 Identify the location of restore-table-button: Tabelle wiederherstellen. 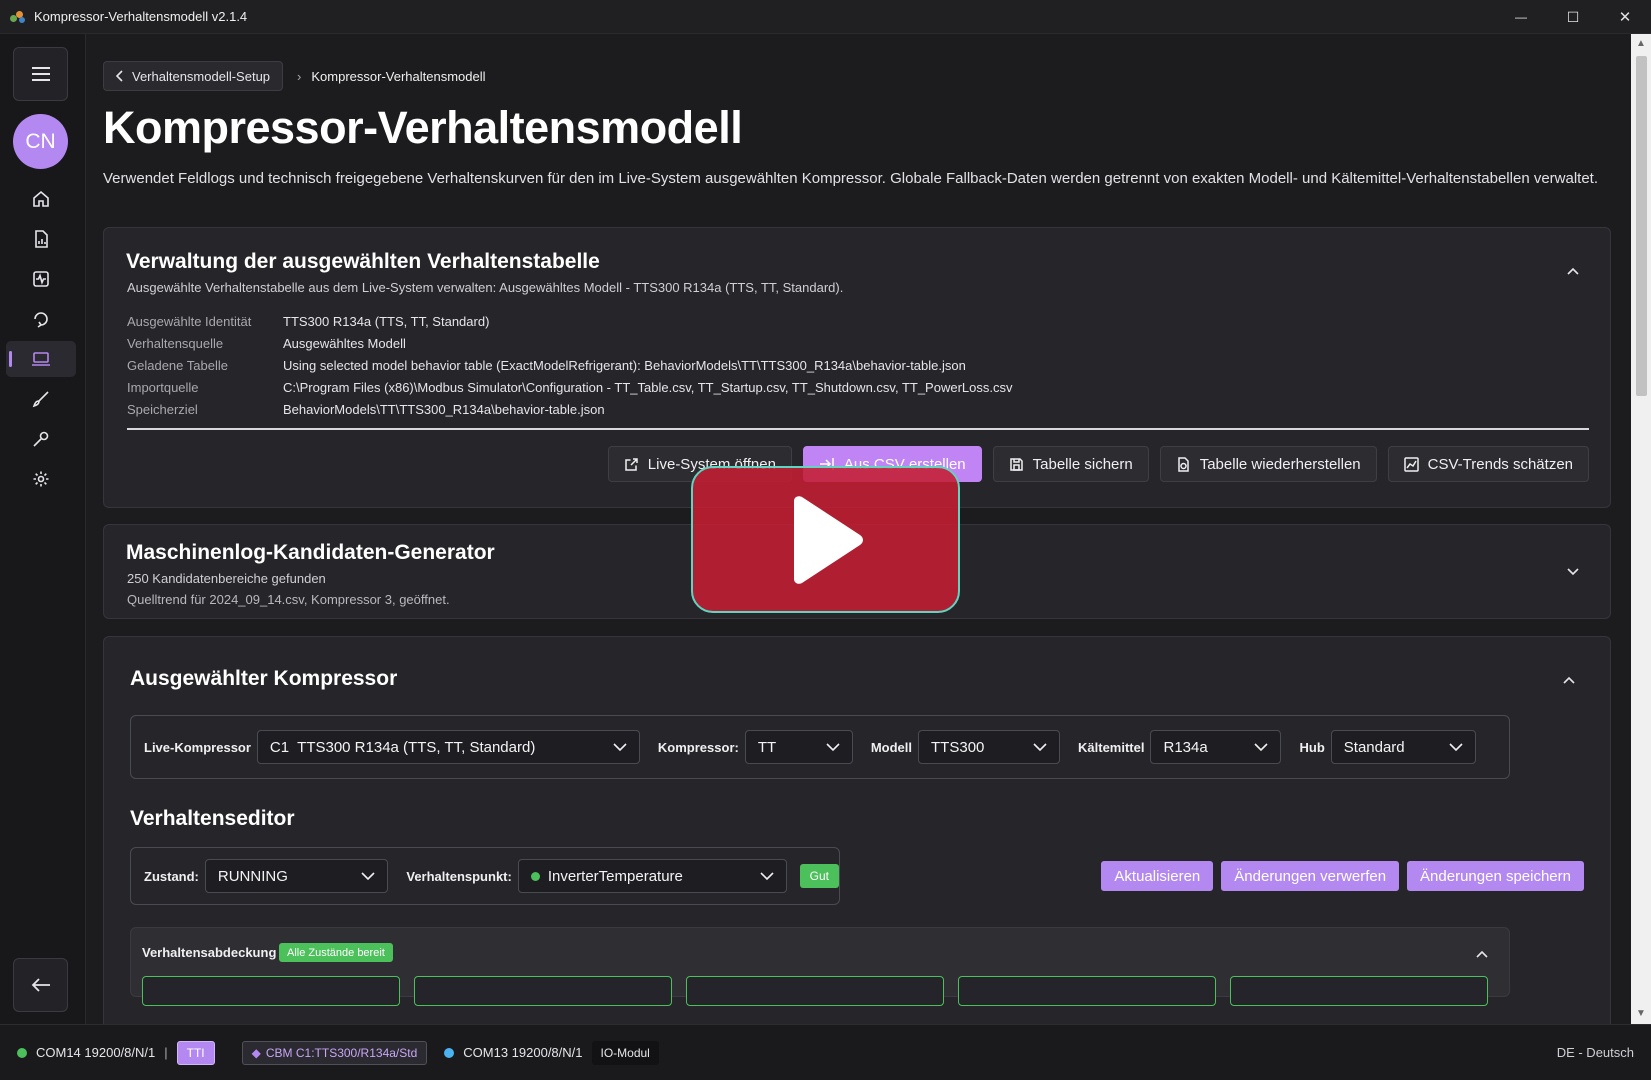
(1268, 464).